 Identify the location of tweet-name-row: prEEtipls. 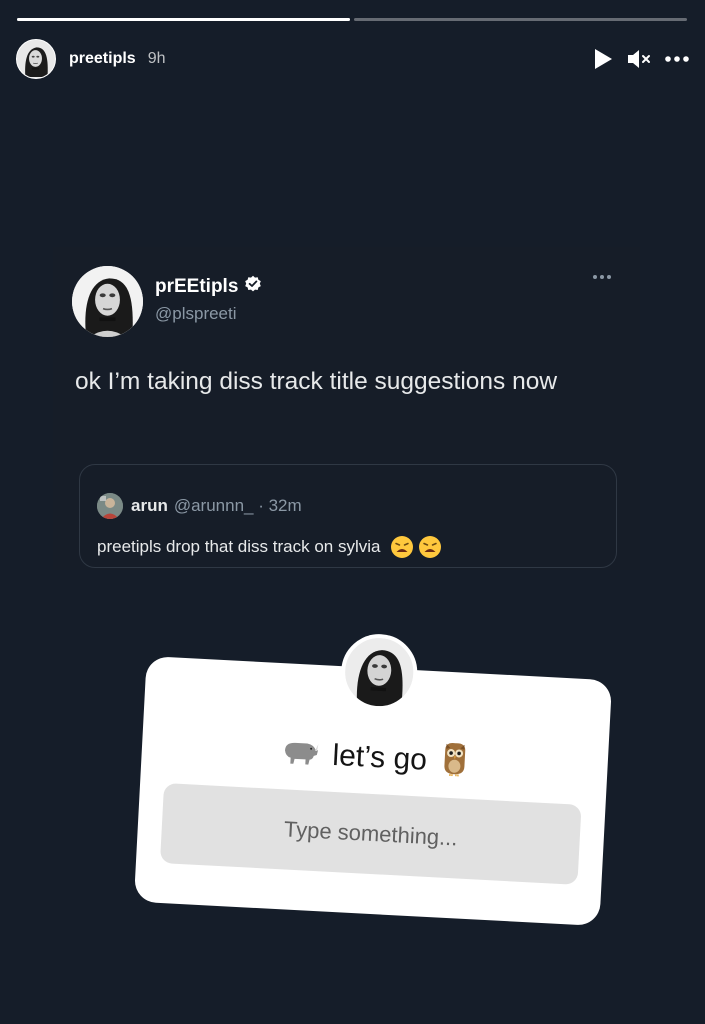
(208, 286).